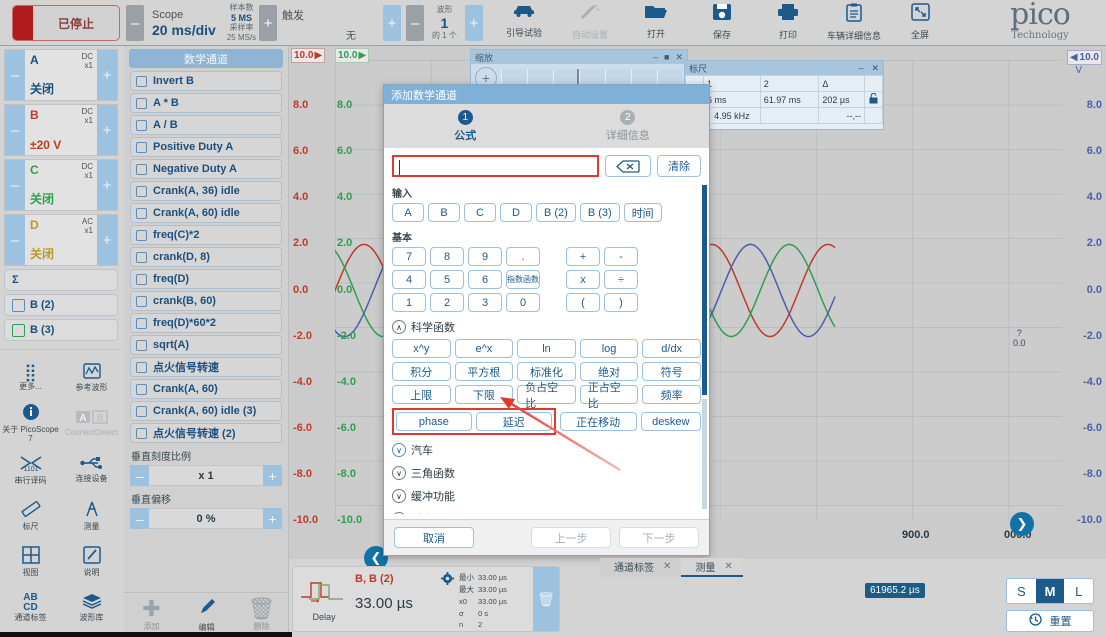 The image size is (1106, 637). What do you see at coordinates (484, 371) in the screenshot?
I see `sci-key-xxx: 平方根` at bounding box center [484, 371].